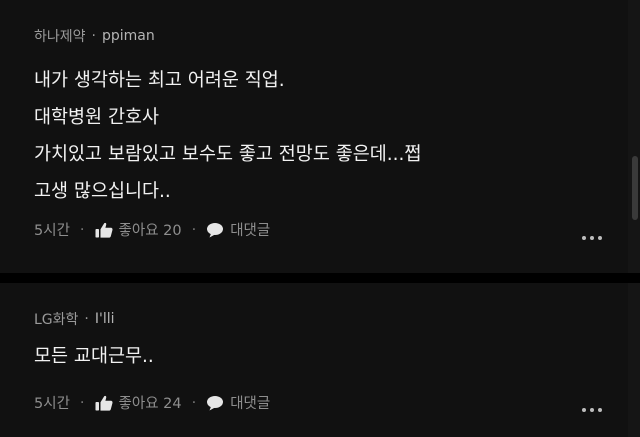 This screenshot has height=437, width=640. I want to click on company-name: LG화학, so click(56, 319).